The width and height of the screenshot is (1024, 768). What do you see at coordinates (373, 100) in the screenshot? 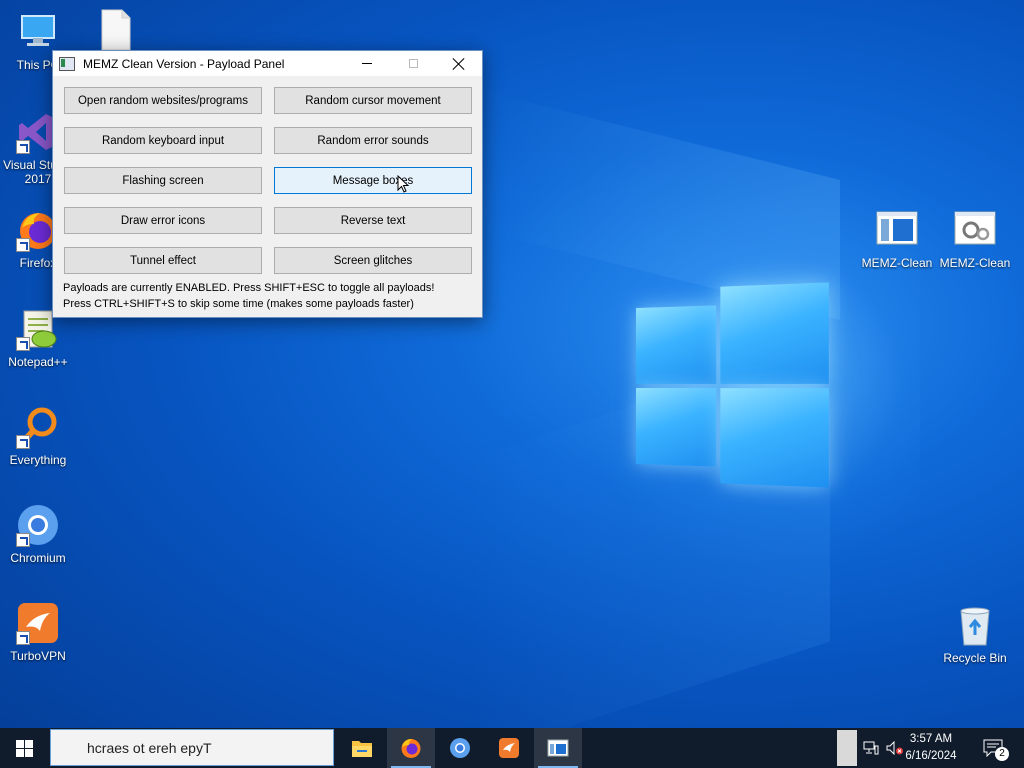
I see `payload-cursor-movement-button: Random cursor movement` at bounding box center [373, 100].